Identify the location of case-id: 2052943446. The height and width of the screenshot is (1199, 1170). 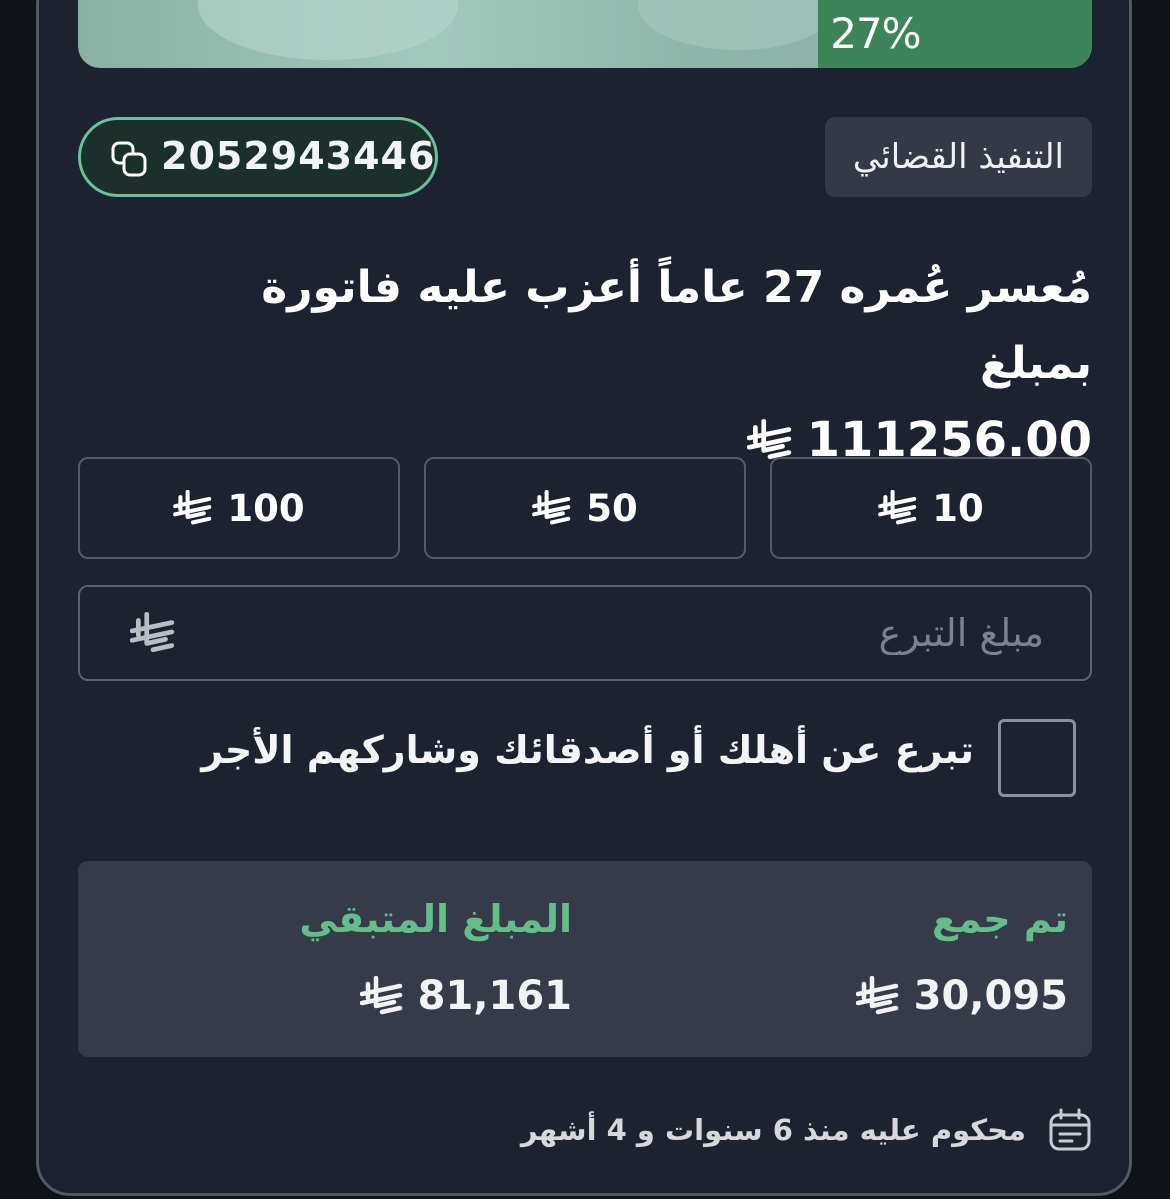
(298, 156).